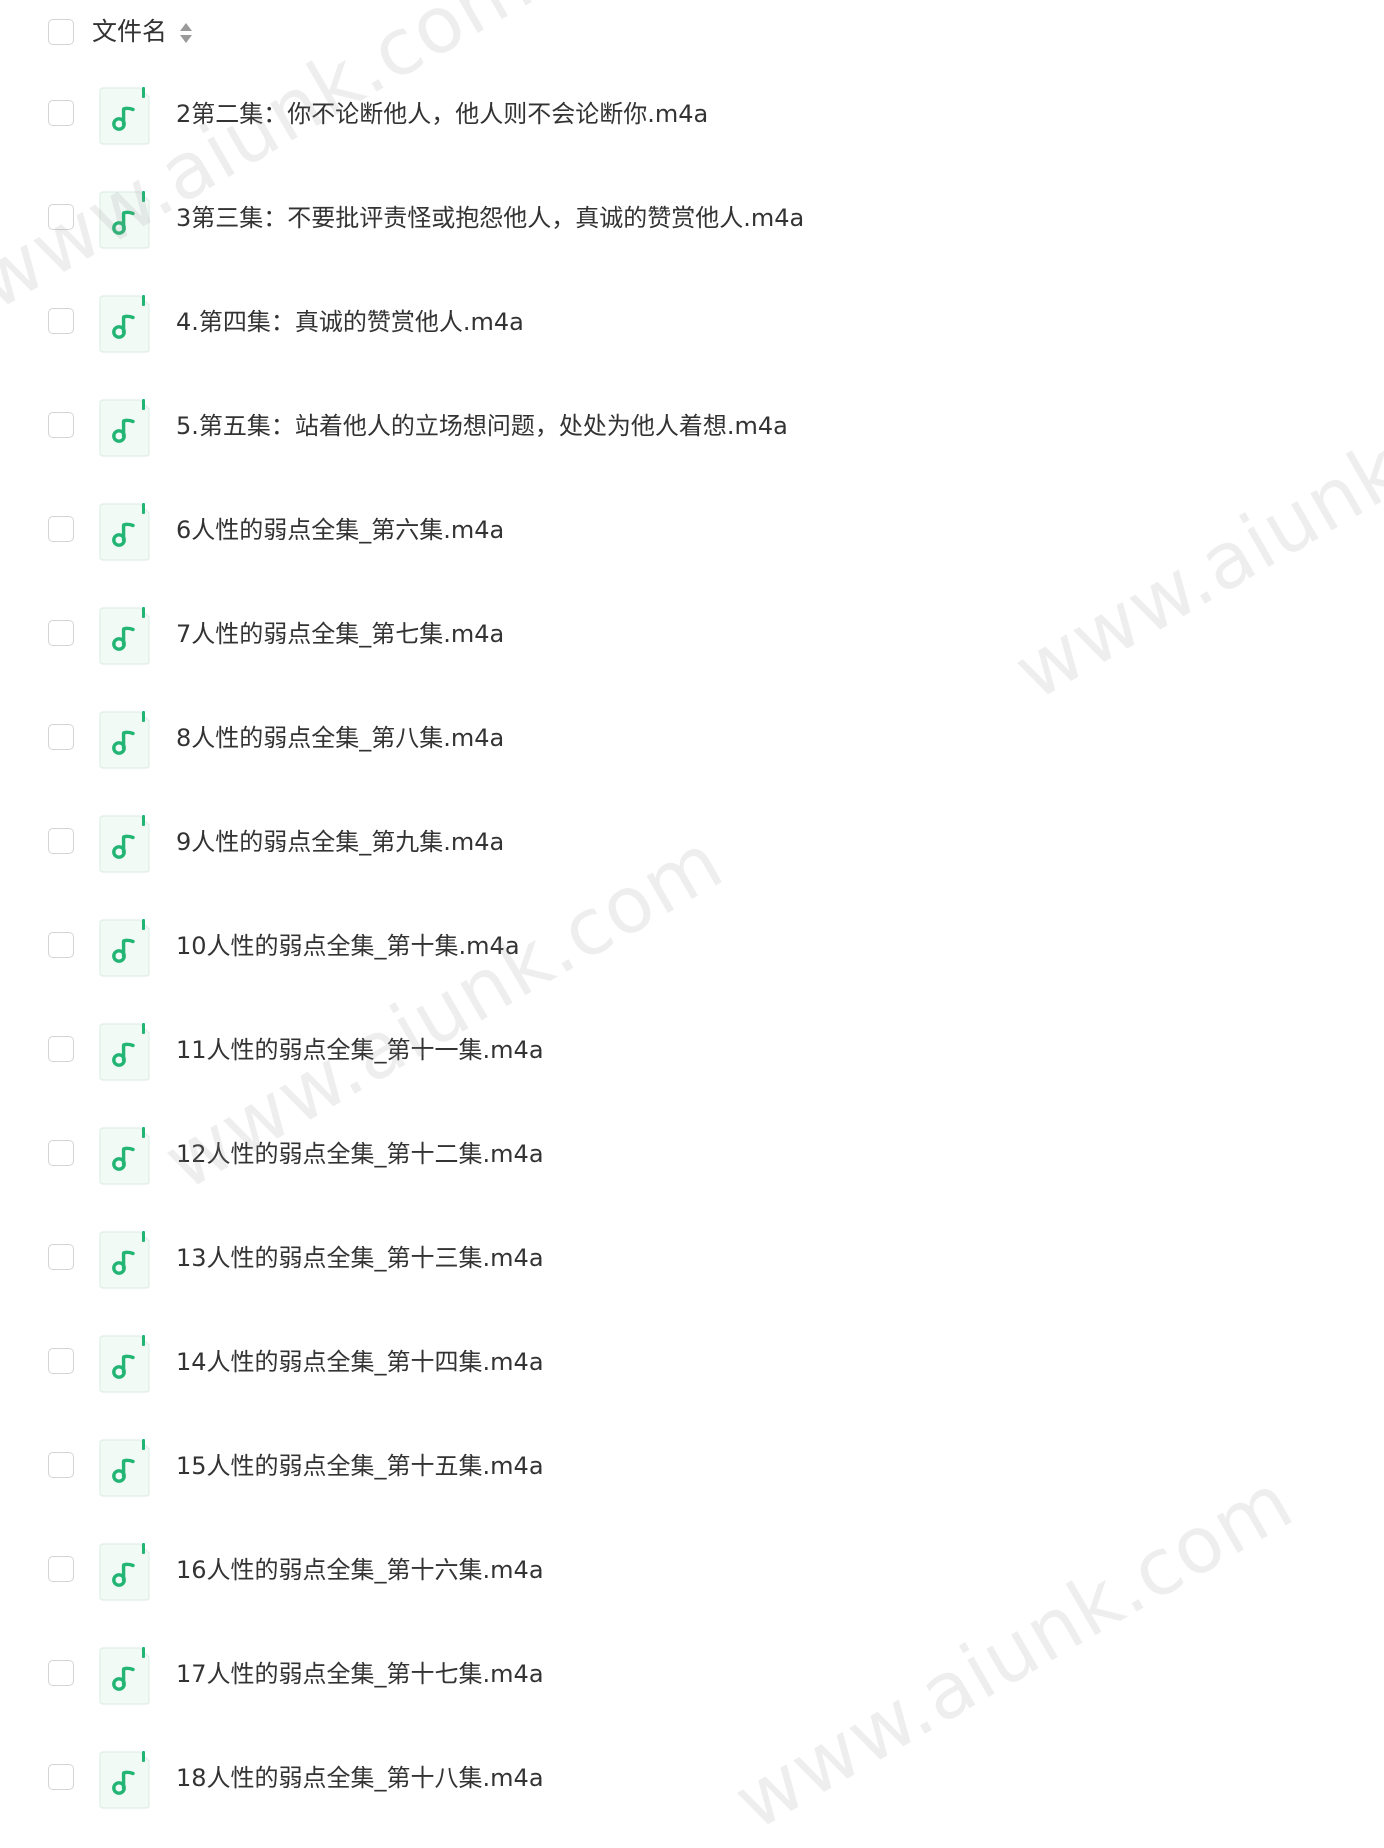 This screenshot has width=1384, height=1848. Describe the element at coordinates (692, 1465) in the screenshot. I see `file-row: 15人性的弱点全集_第十五集.m4a` at that location.